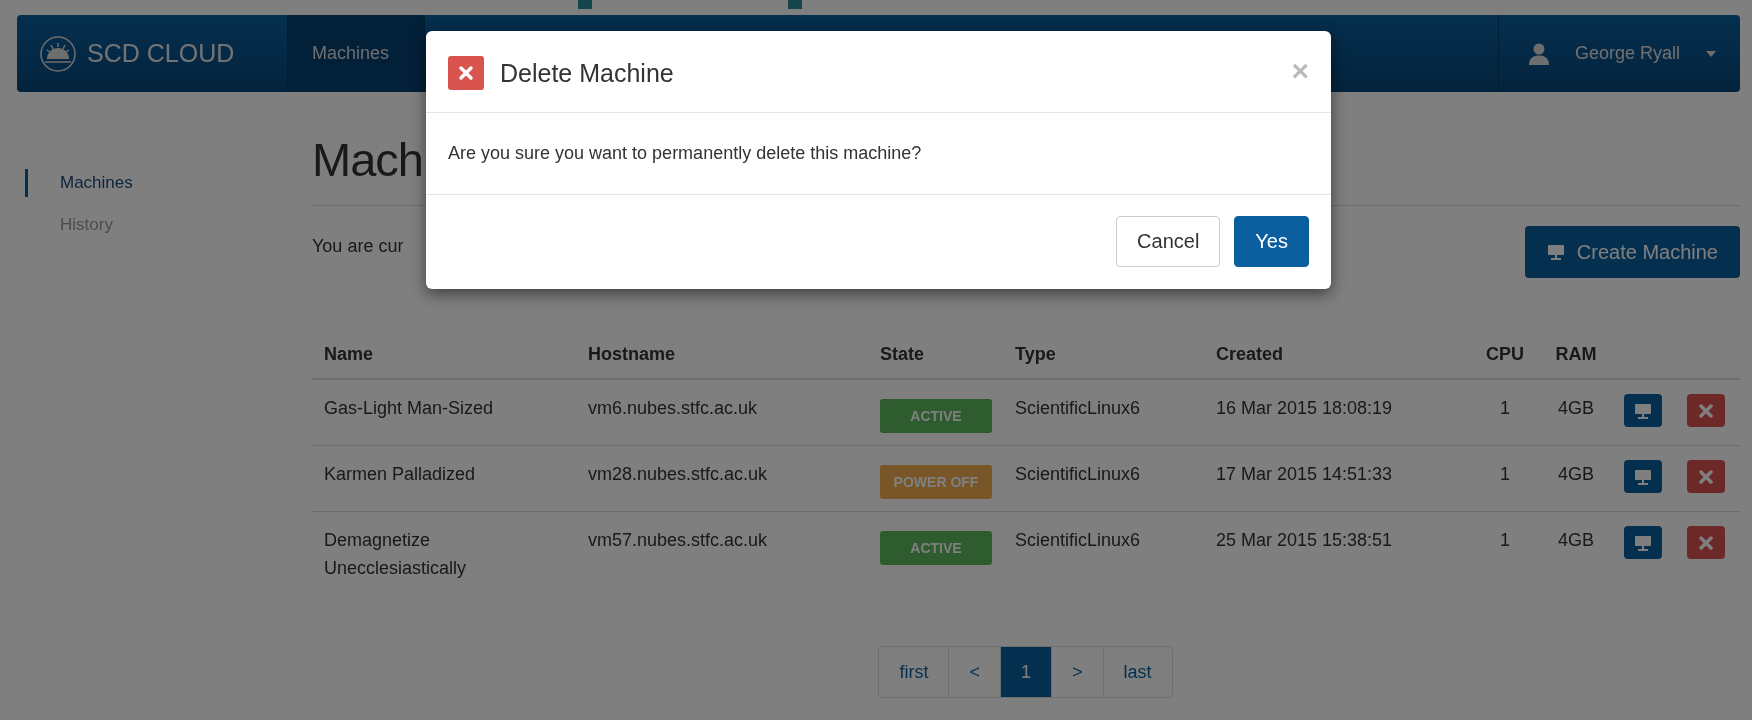  I want to click on create-machine-button: Create Machine, so click(1632, 252).